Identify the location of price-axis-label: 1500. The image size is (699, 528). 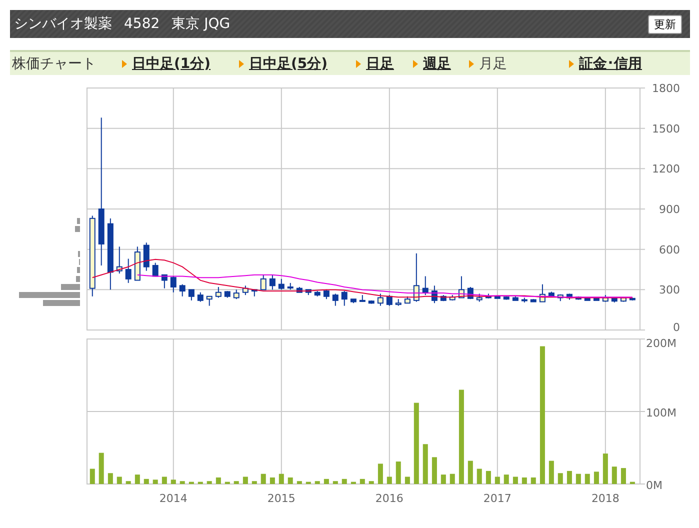
(666, 129).